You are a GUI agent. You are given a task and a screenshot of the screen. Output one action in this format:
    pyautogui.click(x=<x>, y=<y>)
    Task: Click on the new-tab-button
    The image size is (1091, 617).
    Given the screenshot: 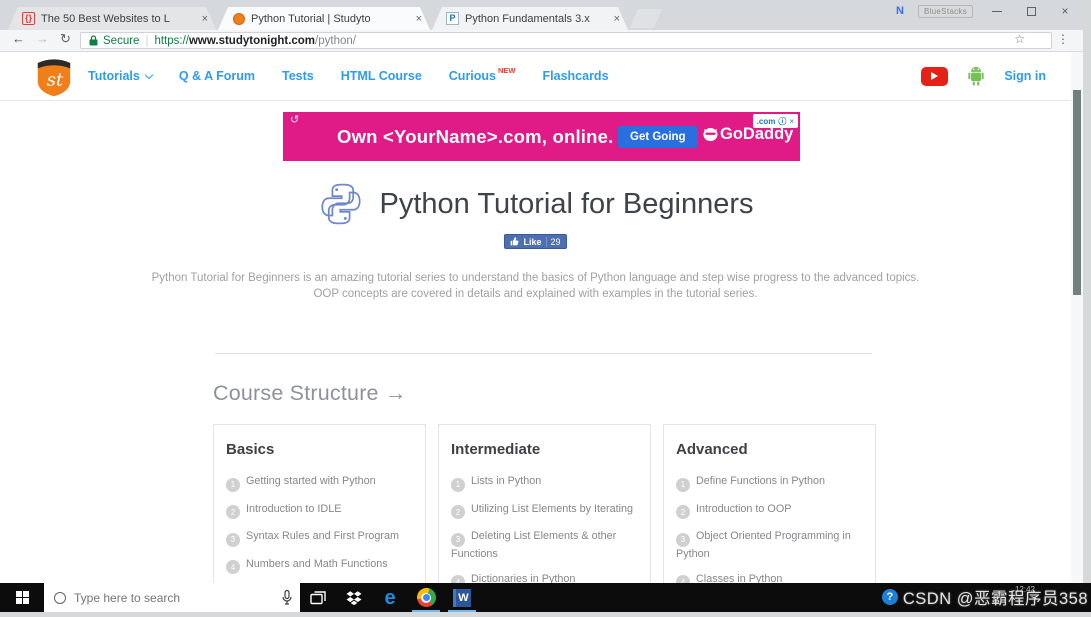 What is the action you would take?
    pyautogui.click(x=646, y=18)
    